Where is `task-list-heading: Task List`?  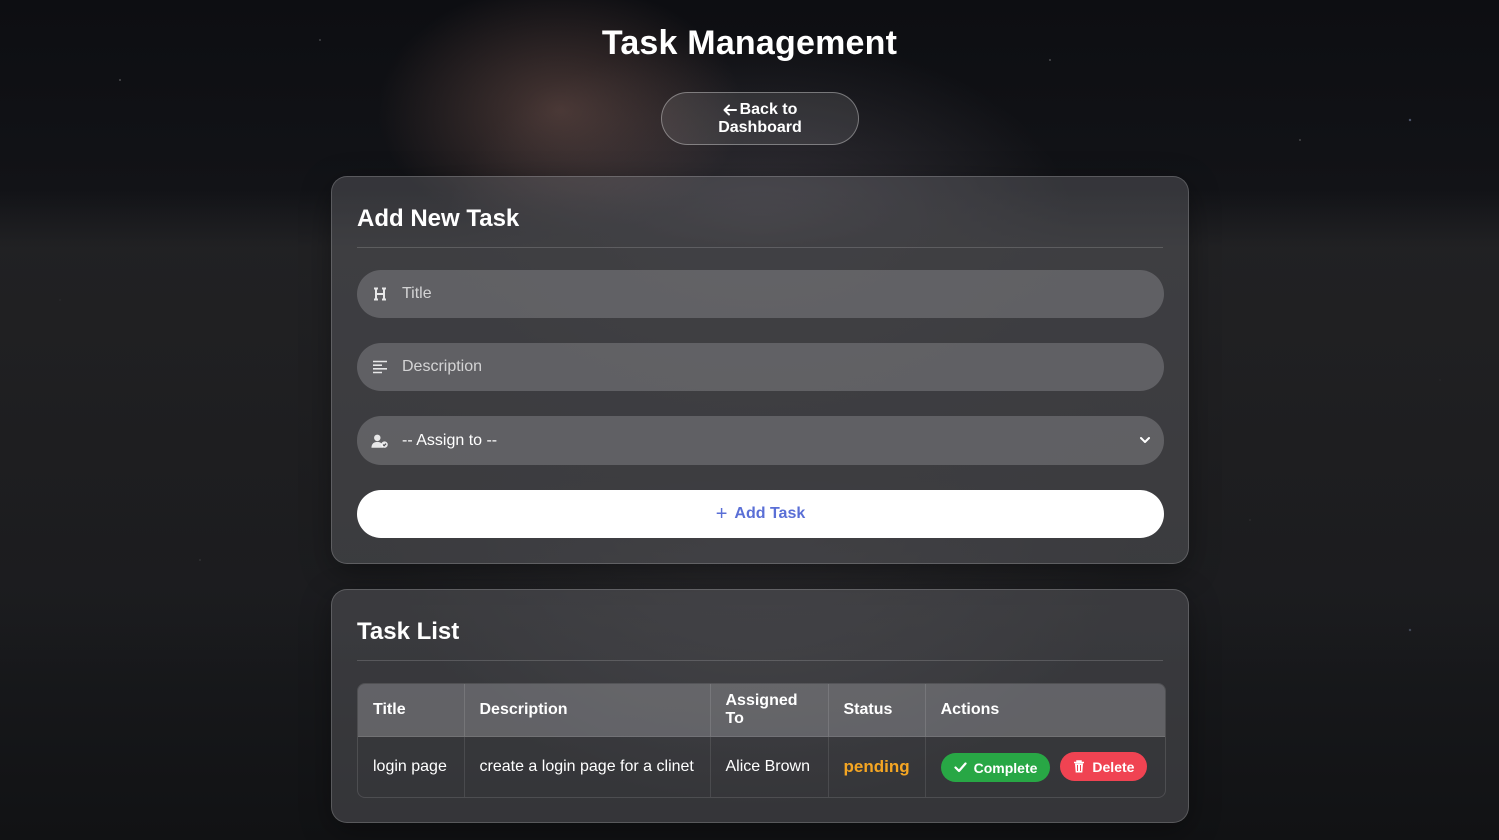
task-list-heading: Task List is located at coordinates (760, 625).